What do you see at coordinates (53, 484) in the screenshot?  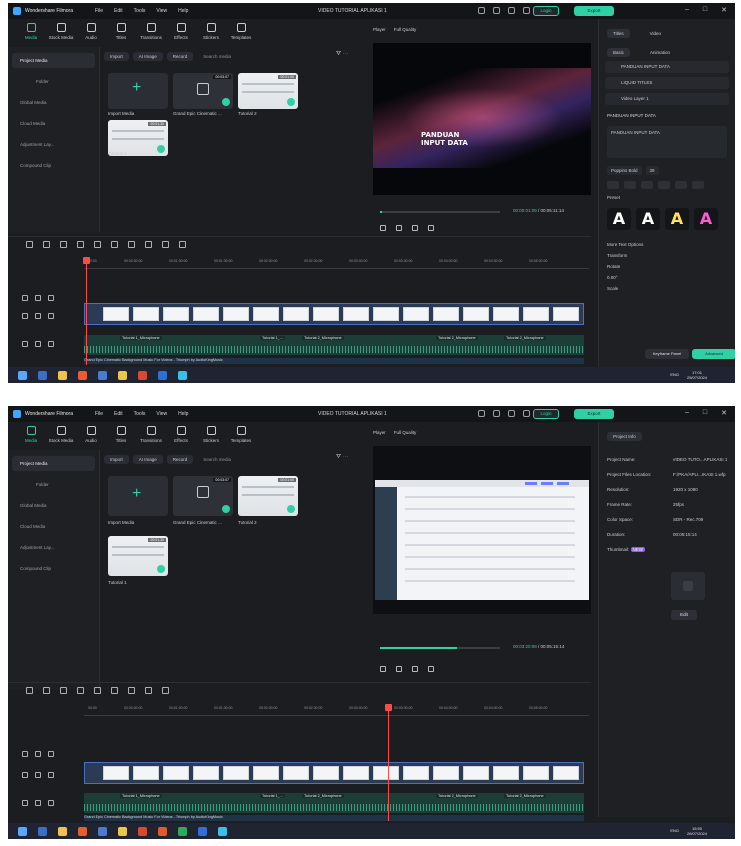 I see `sidebar-item-folder: Folder` at bounding box center [53, 484].